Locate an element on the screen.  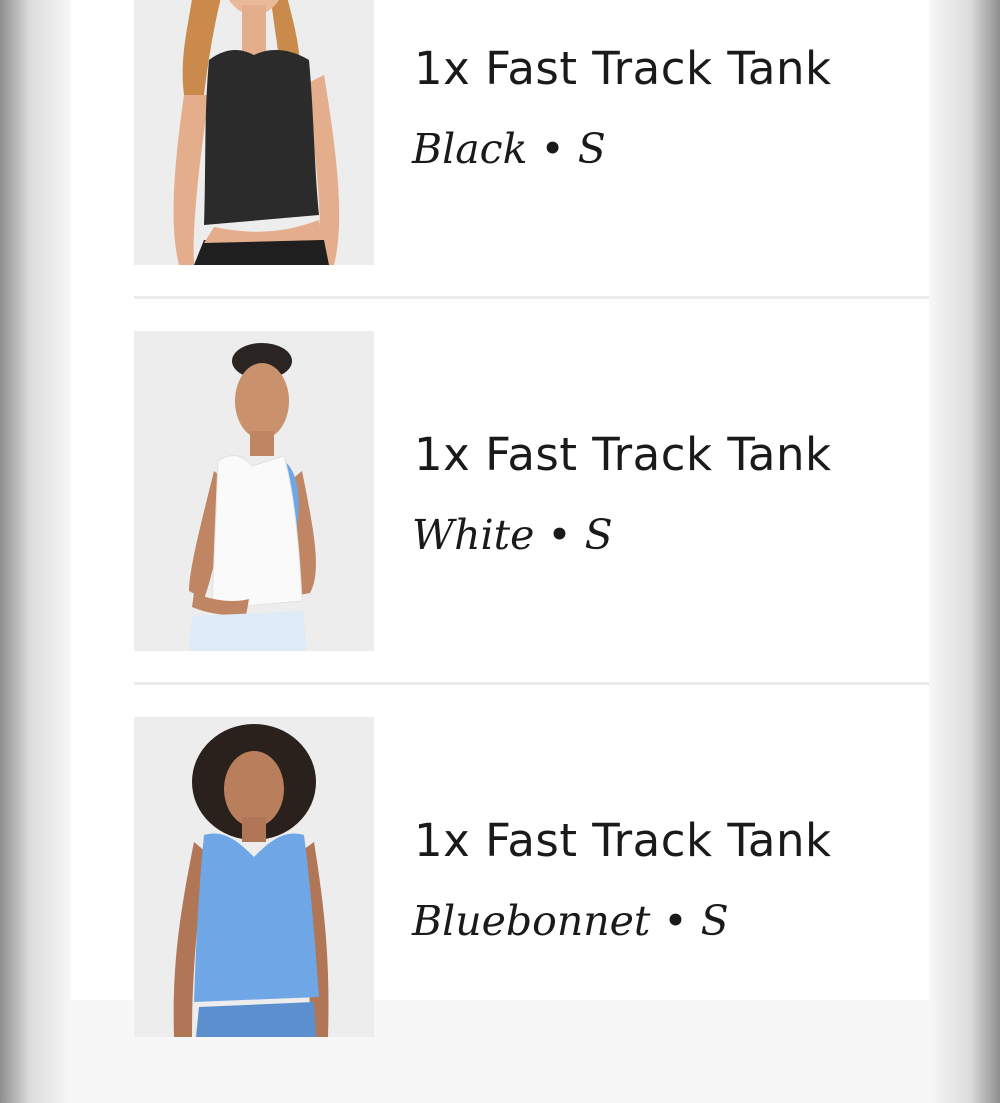
model-black-tank-illustration is located at coordinates (254, 132).